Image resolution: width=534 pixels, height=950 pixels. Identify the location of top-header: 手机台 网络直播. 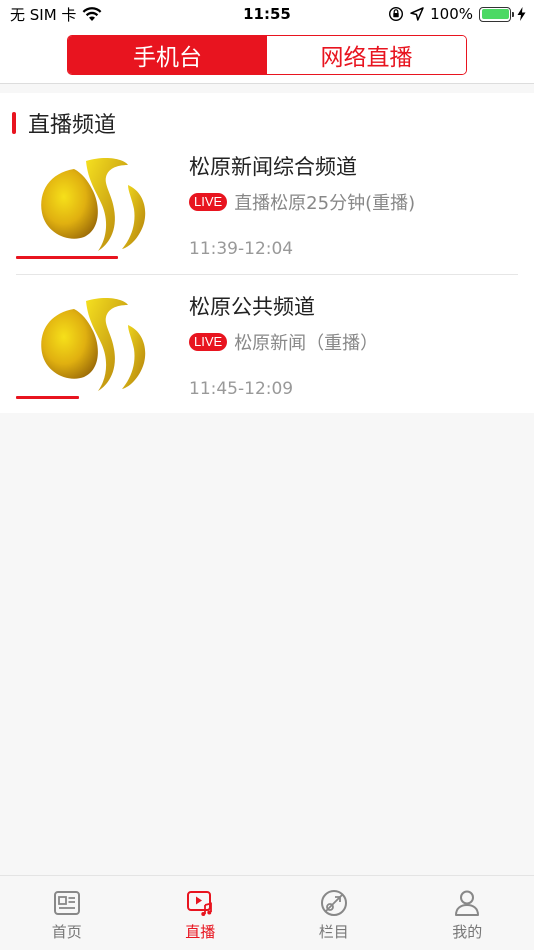
(267, 56).